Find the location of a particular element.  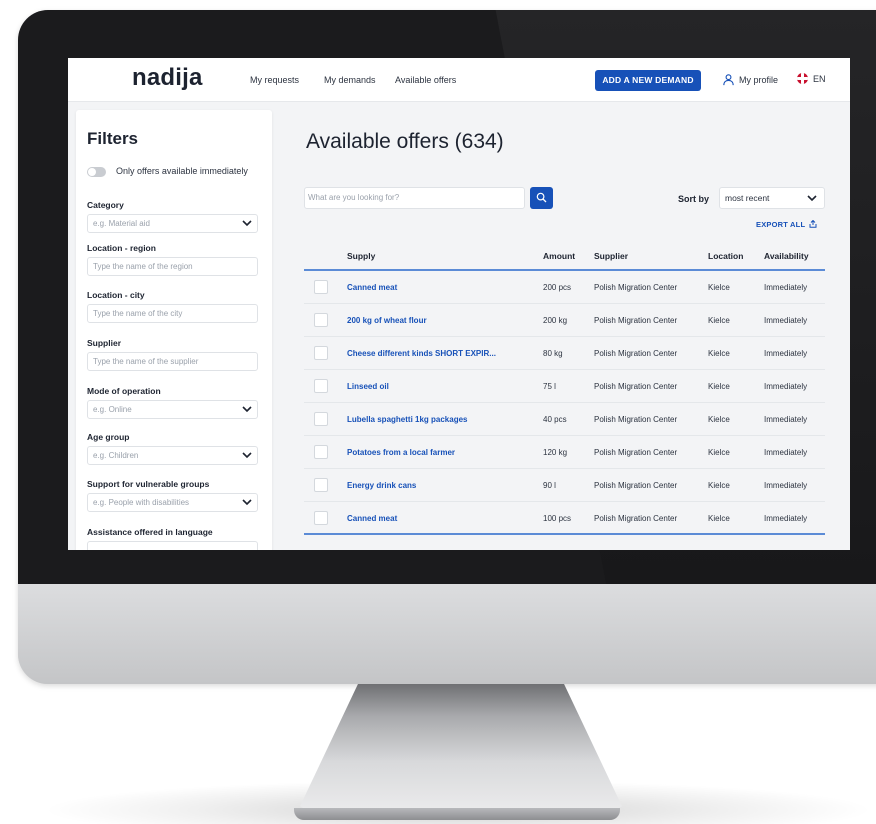

region-input: Type the name of the region is located at coordinates (172, 266).